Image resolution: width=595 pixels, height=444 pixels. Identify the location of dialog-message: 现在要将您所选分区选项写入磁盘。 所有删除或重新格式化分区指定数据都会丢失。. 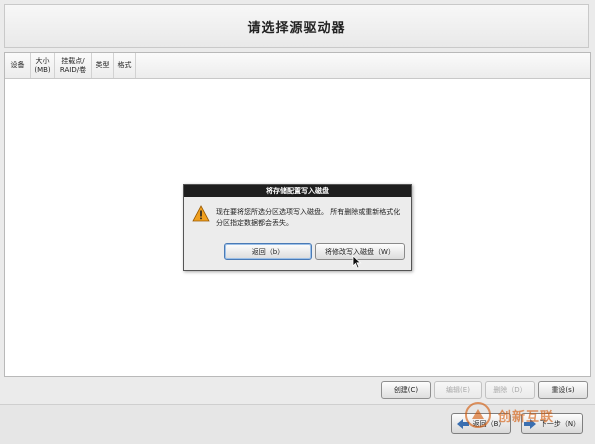
(308, 217).